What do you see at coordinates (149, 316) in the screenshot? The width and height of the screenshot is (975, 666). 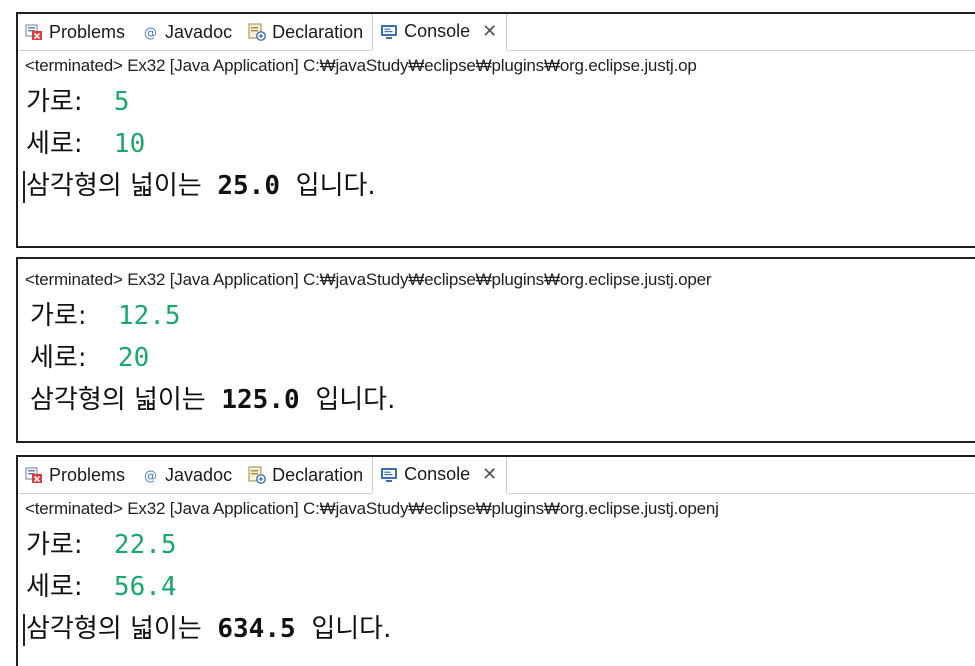 I see `width-input: 12.5` at bounding box center [149, 316].